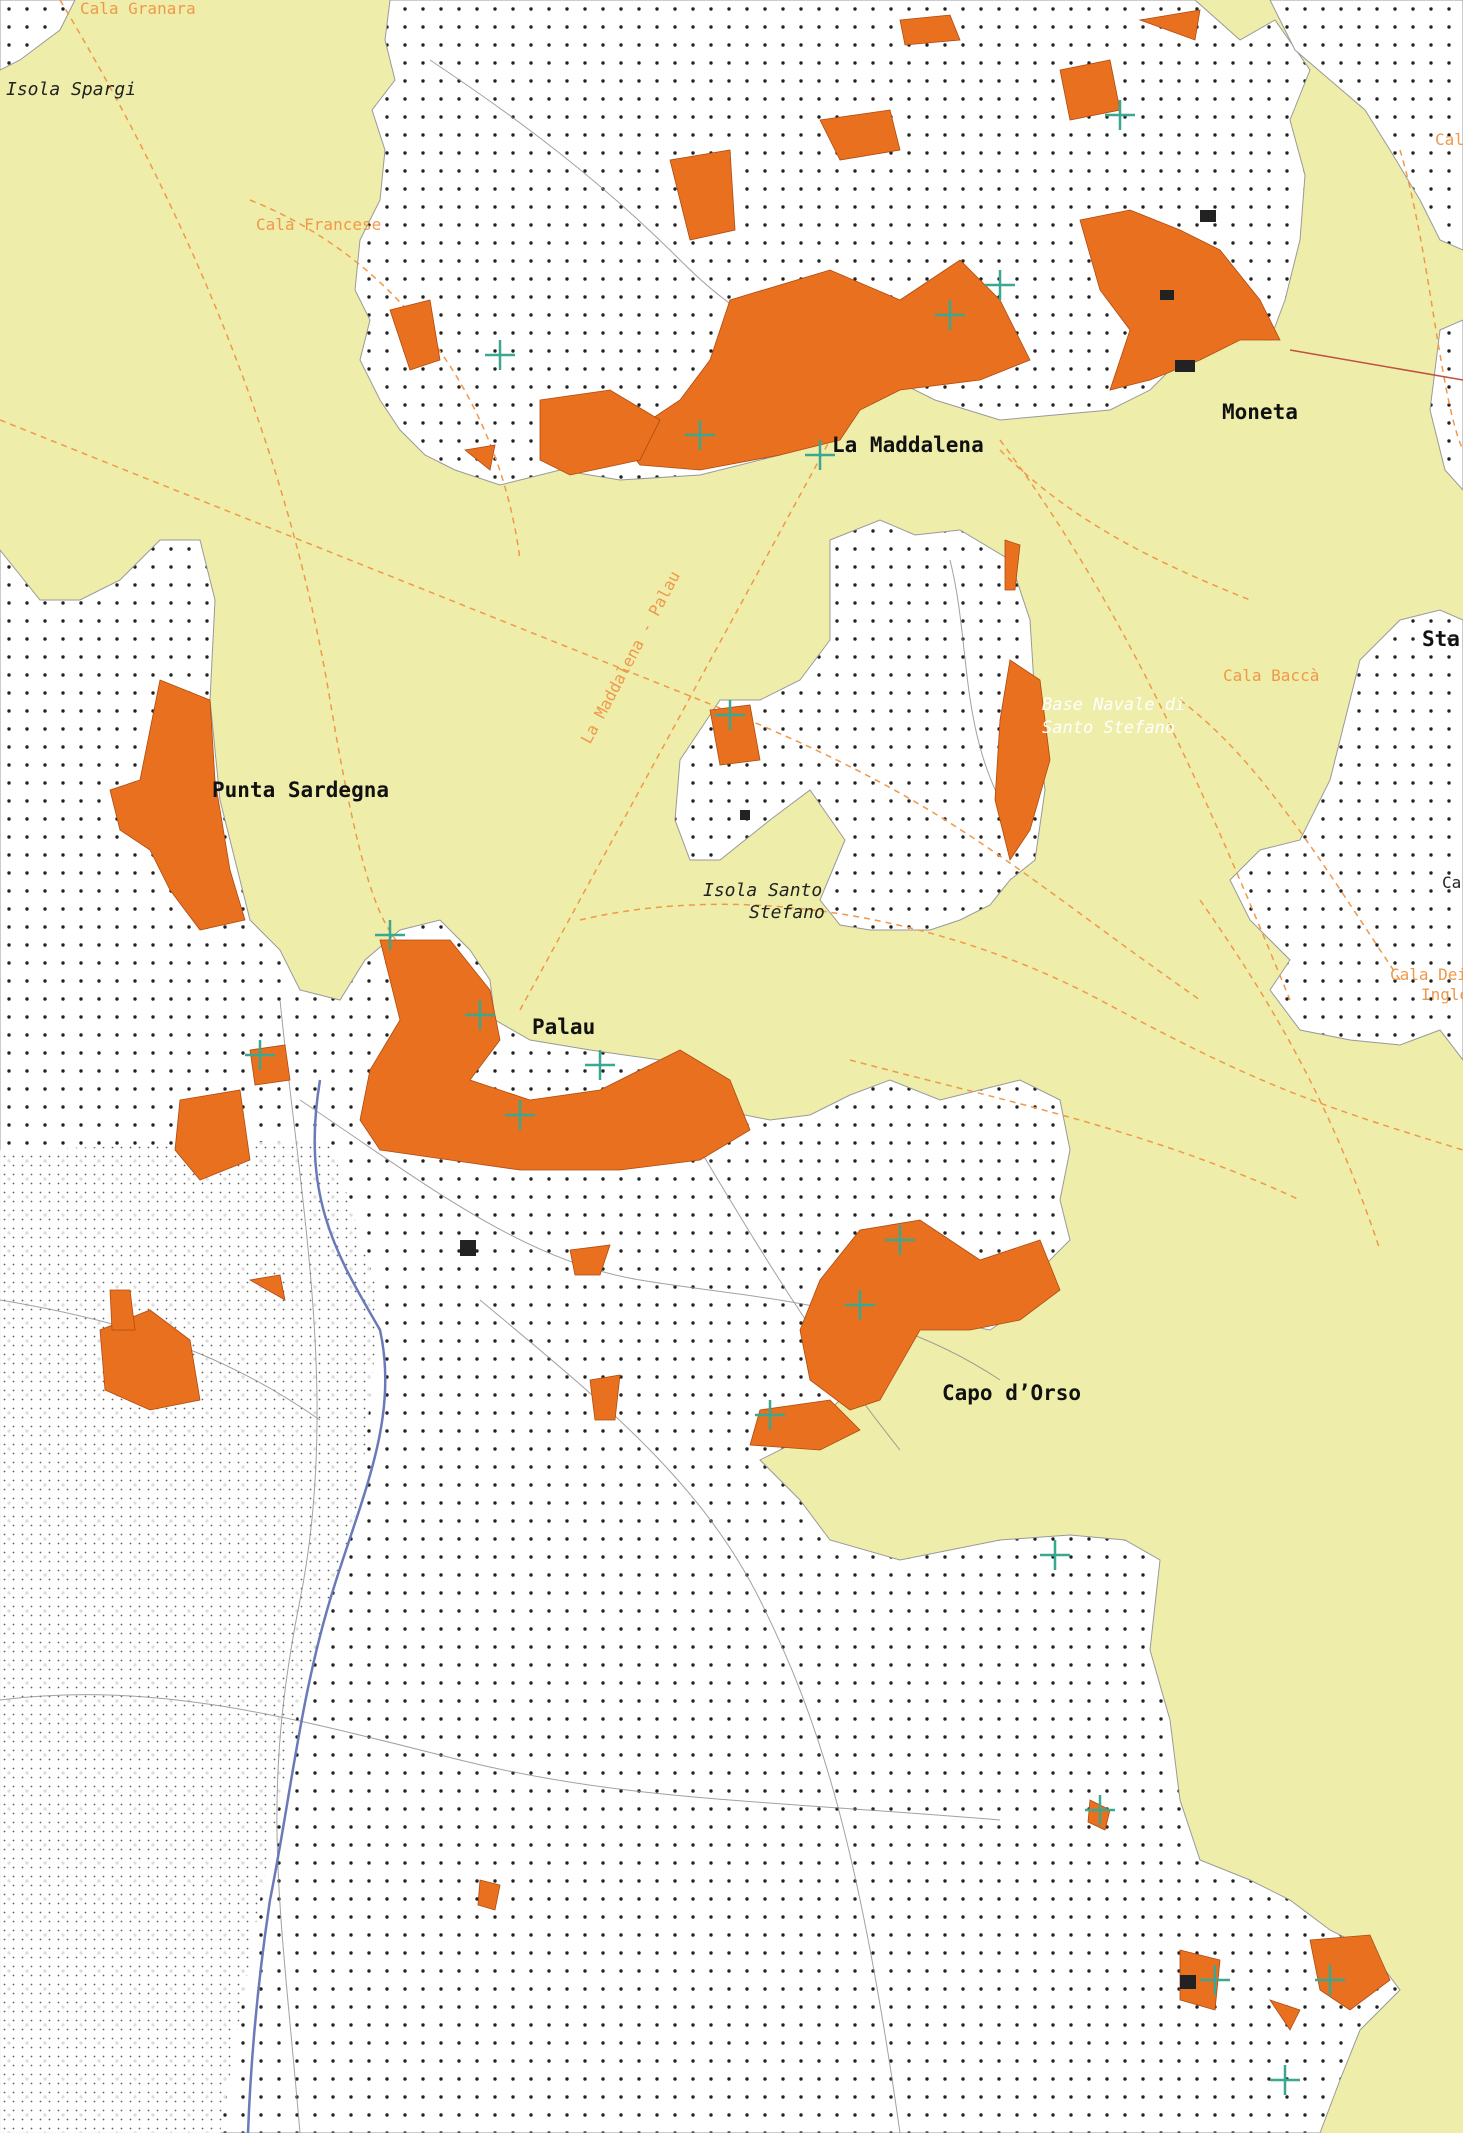 This screenshot has width=1463, height=2133. What do you see at coordinates (1441, 639) in the screenshot?
I see `label-sta: Sta` at bounding box center [1441, 639].